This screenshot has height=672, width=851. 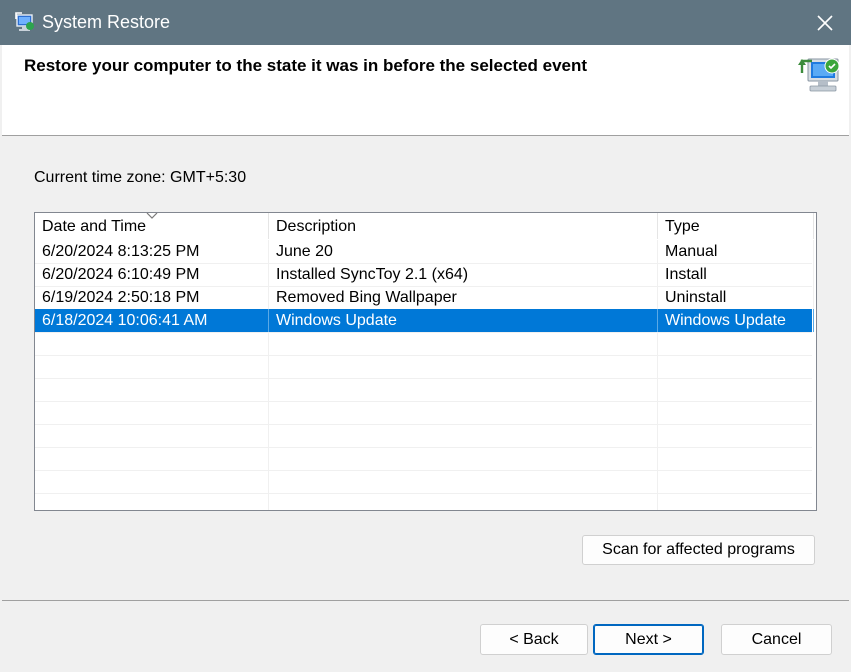 I want to click on next-button: Next >, so click(x=648, y=639).